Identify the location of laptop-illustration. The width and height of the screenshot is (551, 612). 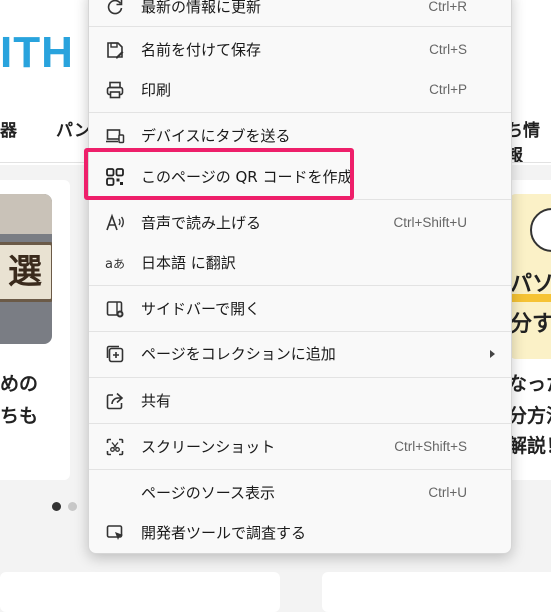
(540, 230).